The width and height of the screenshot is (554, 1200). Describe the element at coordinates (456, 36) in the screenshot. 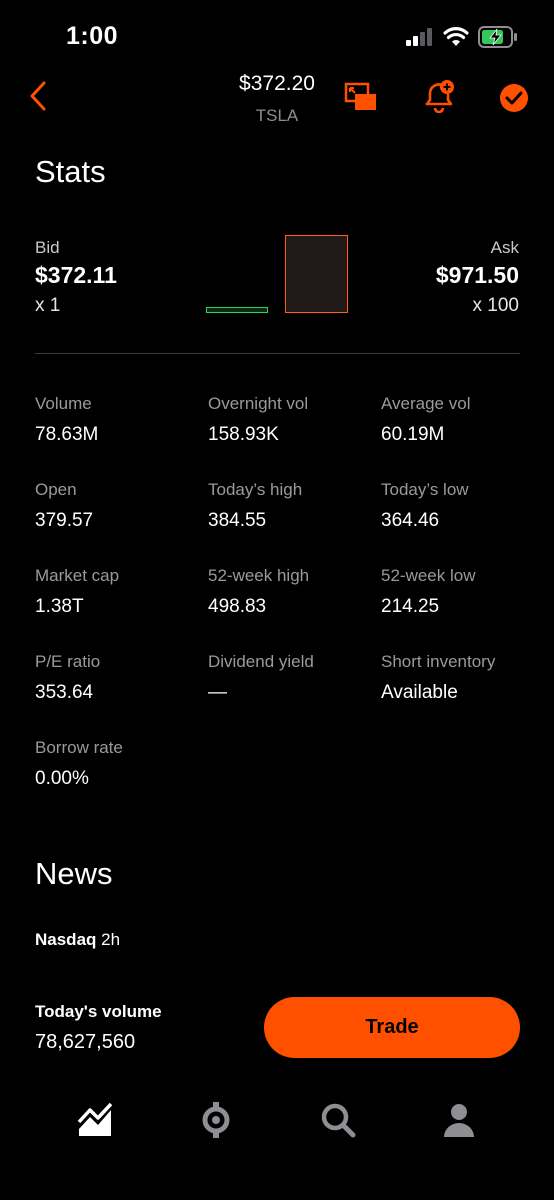

I see `wifi-icon` at that location.